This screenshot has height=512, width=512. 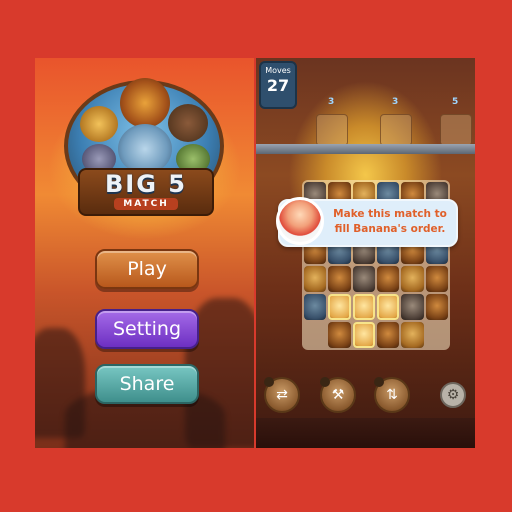 What do you see at coordinates (300, 221) in the screenshot?
I see `banana-character-avatar` at bounding box center [300, 221].